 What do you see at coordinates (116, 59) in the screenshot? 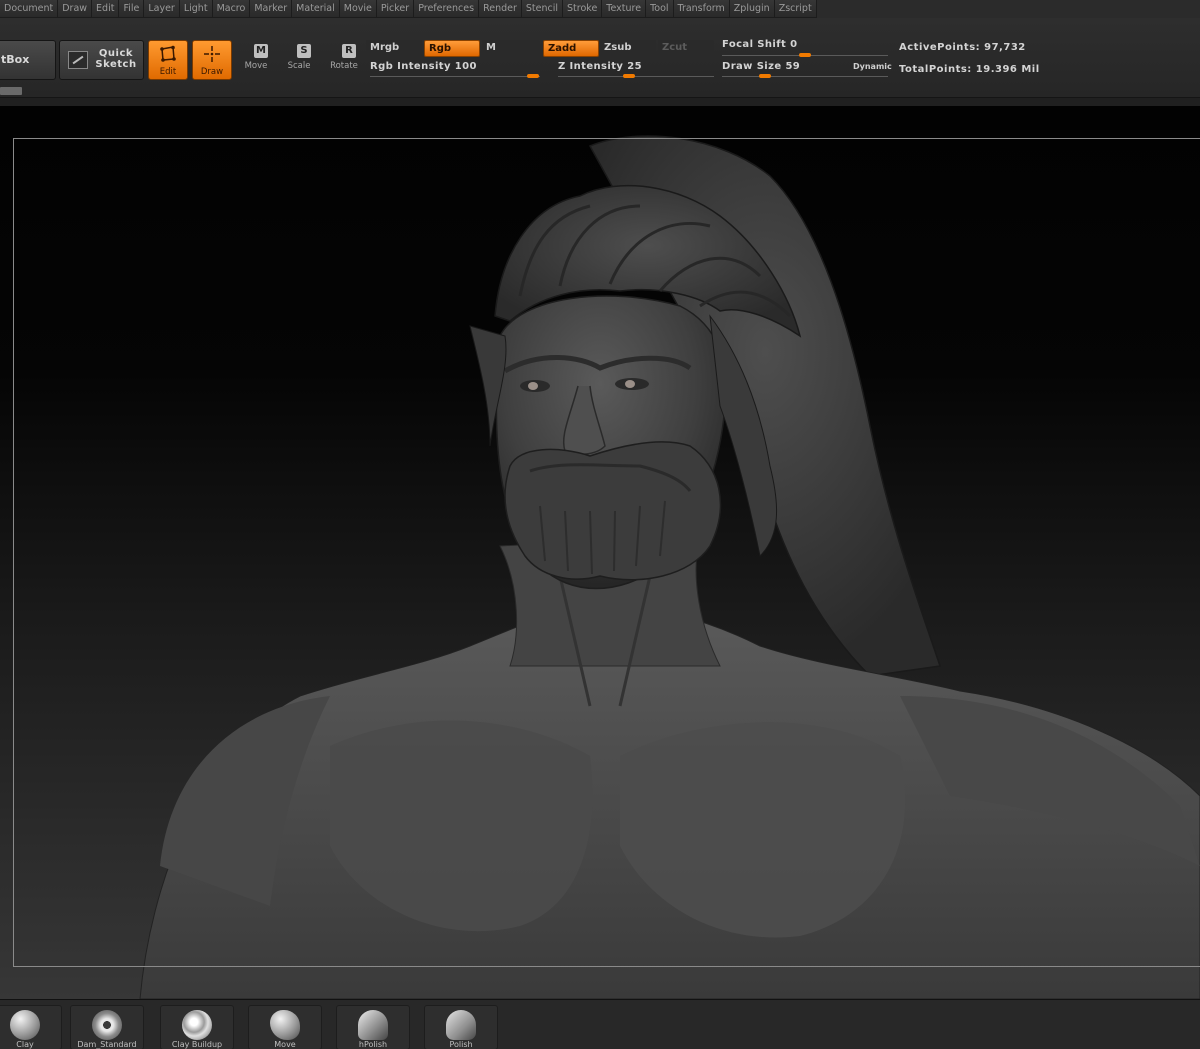
I see `quick-sketch-label: Quick Sketch` at bounding box center [116, 59].